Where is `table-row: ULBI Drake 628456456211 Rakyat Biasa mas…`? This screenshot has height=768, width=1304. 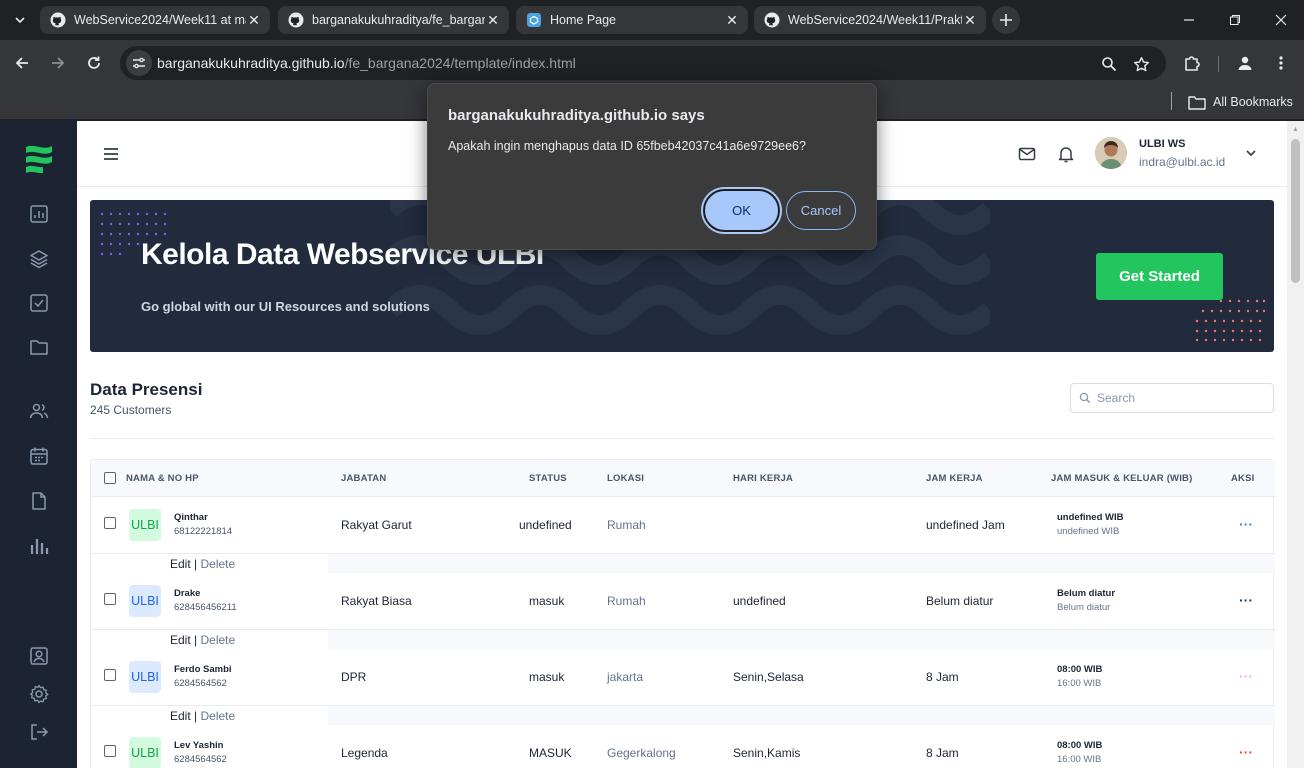 table-row: ULBI Drake 628456456211 Rakyat Biasa mas… is located at coordinates (683, 601).